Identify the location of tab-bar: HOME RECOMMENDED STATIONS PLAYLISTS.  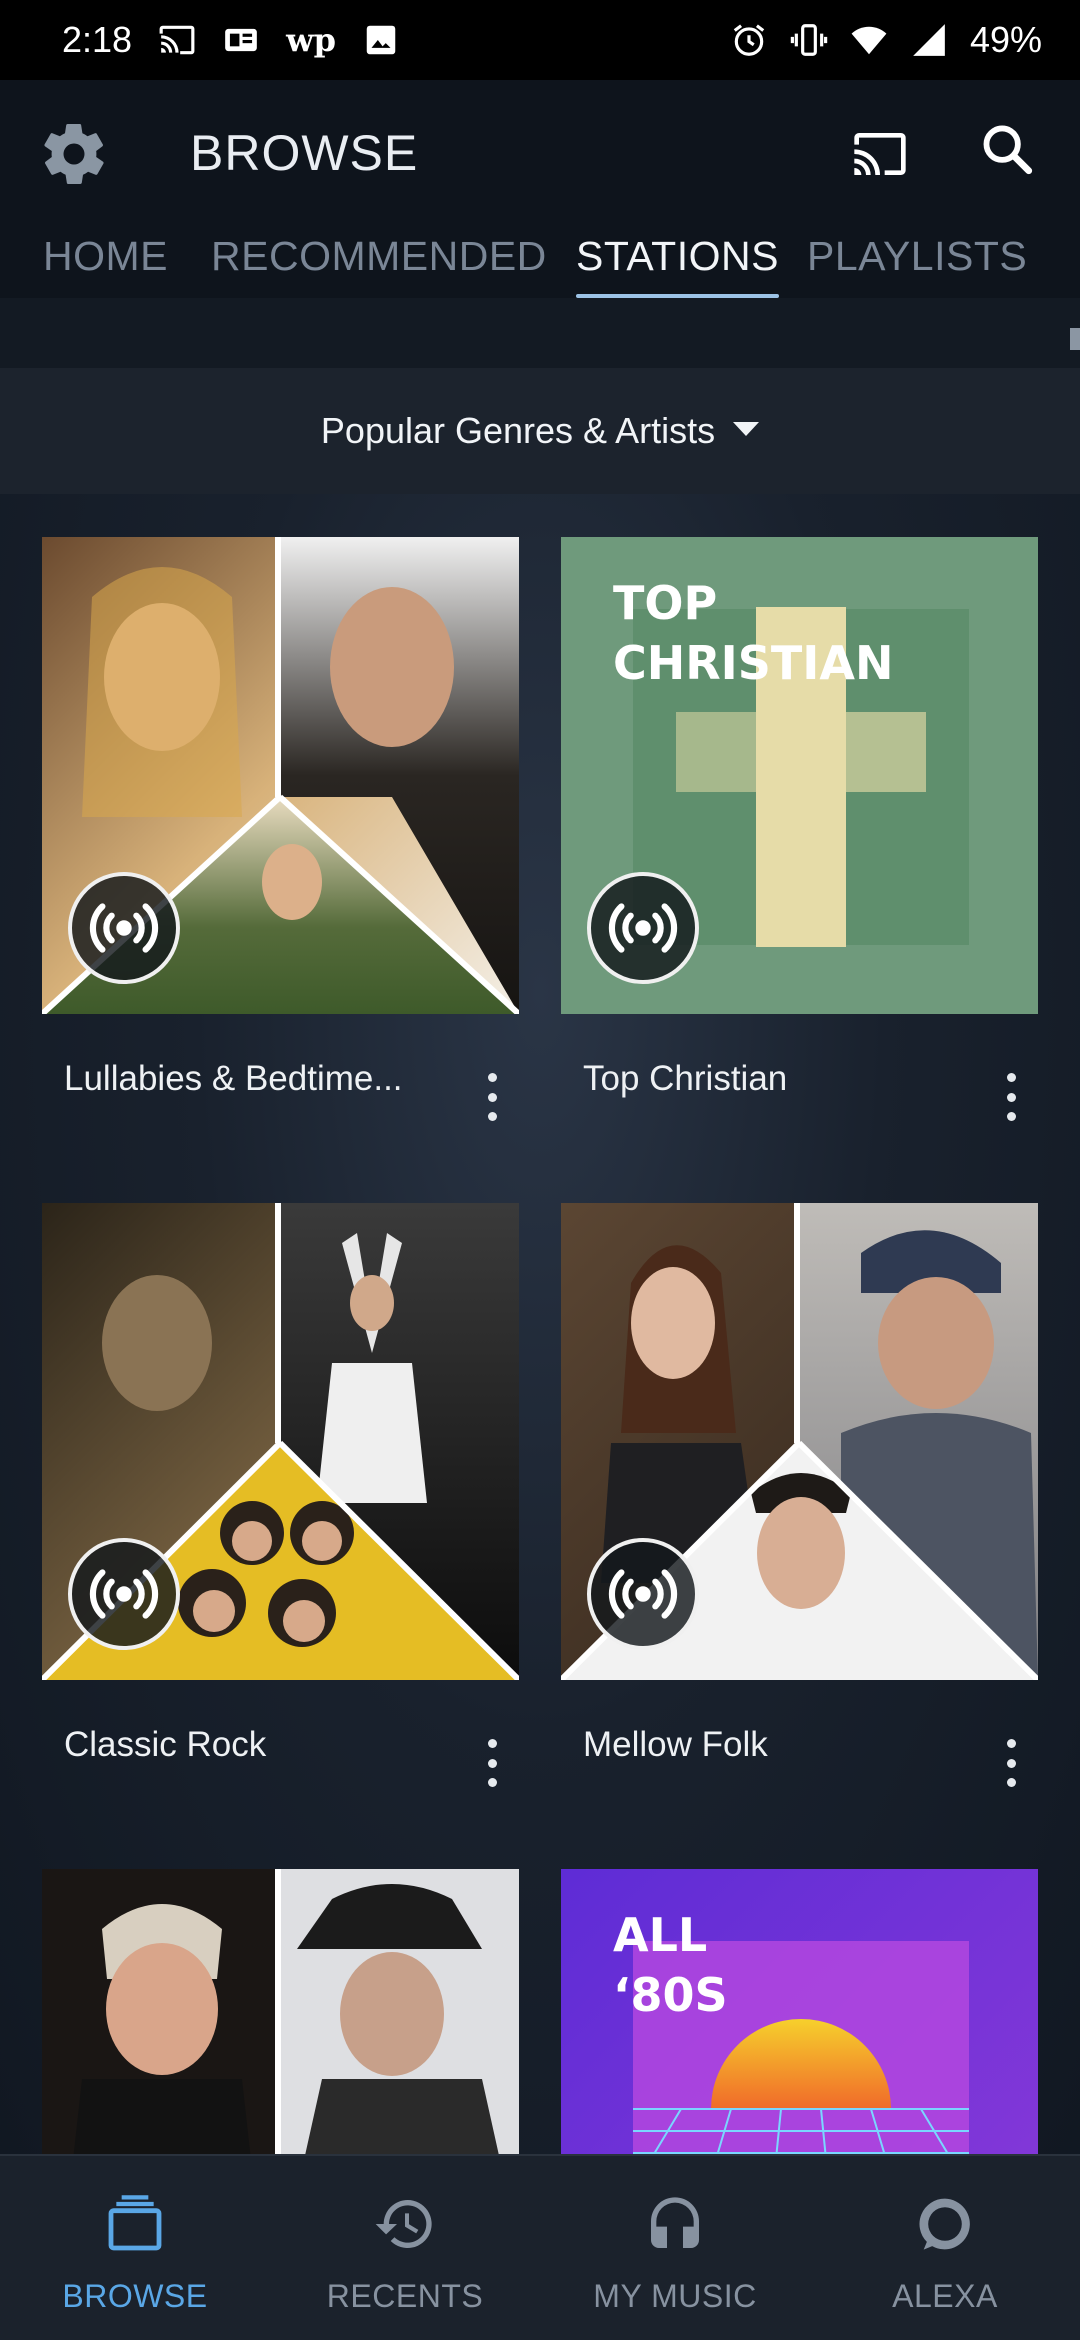
(540, 259).